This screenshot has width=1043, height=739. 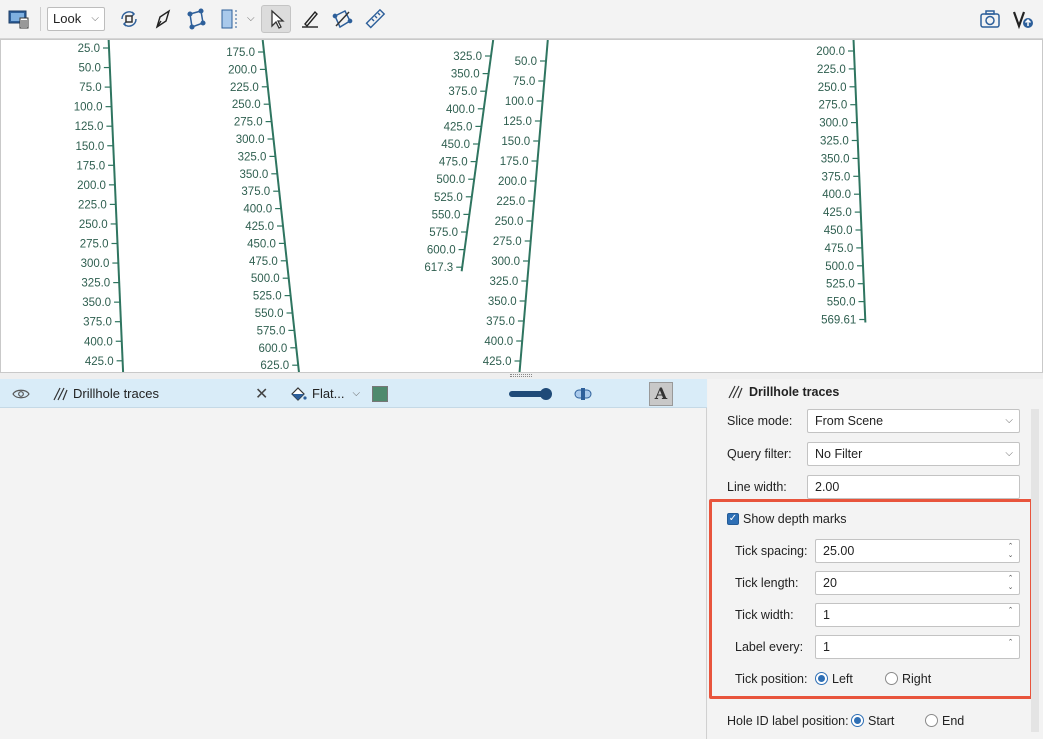 I want to click on slice-dropdown-chevron-icon: ⌵, so click(x=251, y=18).